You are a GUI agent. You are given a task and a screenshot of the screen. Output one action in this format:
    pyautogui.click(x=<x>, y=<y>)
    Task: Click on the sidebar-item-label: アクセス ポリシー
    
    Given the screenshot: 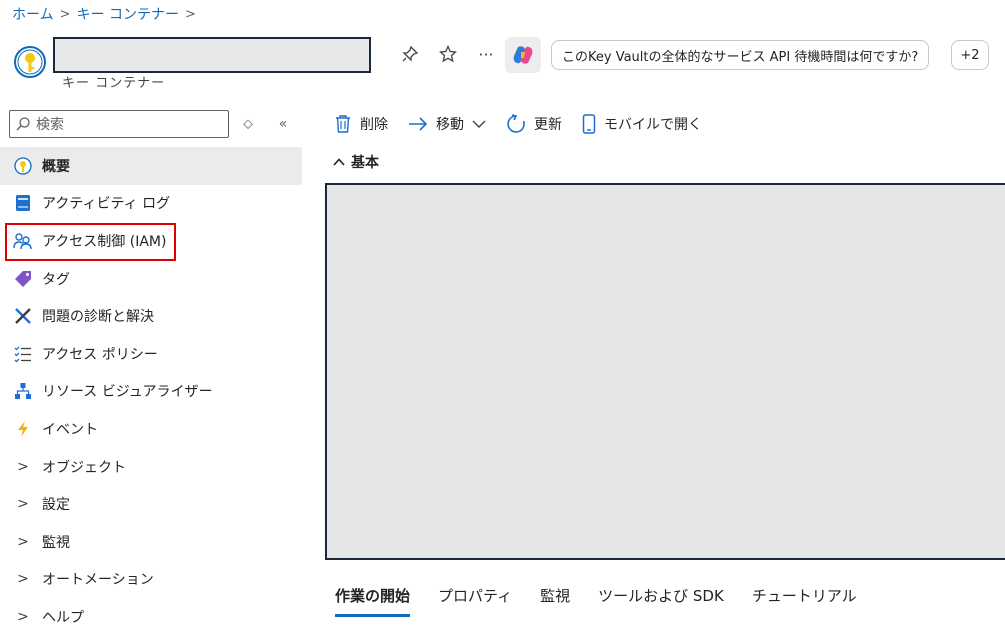 What is the action you would take?
    pyautogui.click(x=100, y=354)
    